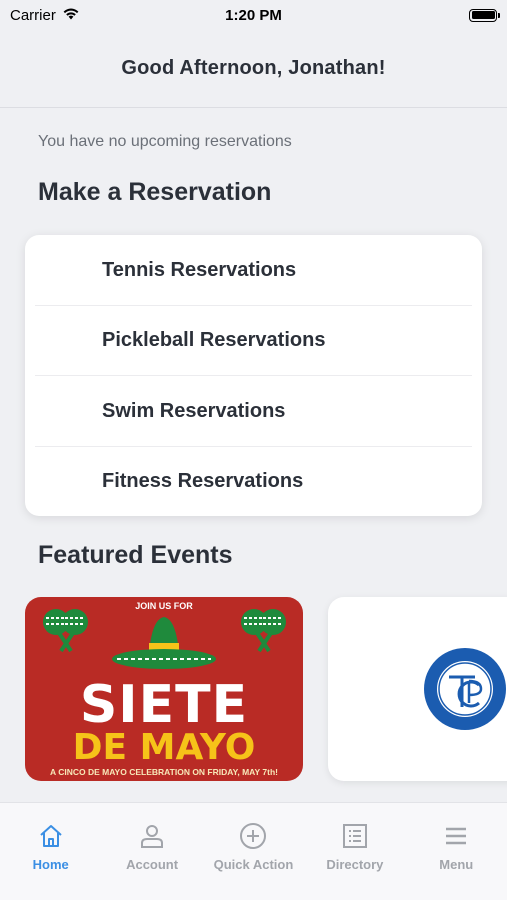 The width and height of the screenshot is (507, 900). What do you see at coordinates (50, 864) in the screenshot?
I see `tab-label: Home` at bounding box center [50, 864].